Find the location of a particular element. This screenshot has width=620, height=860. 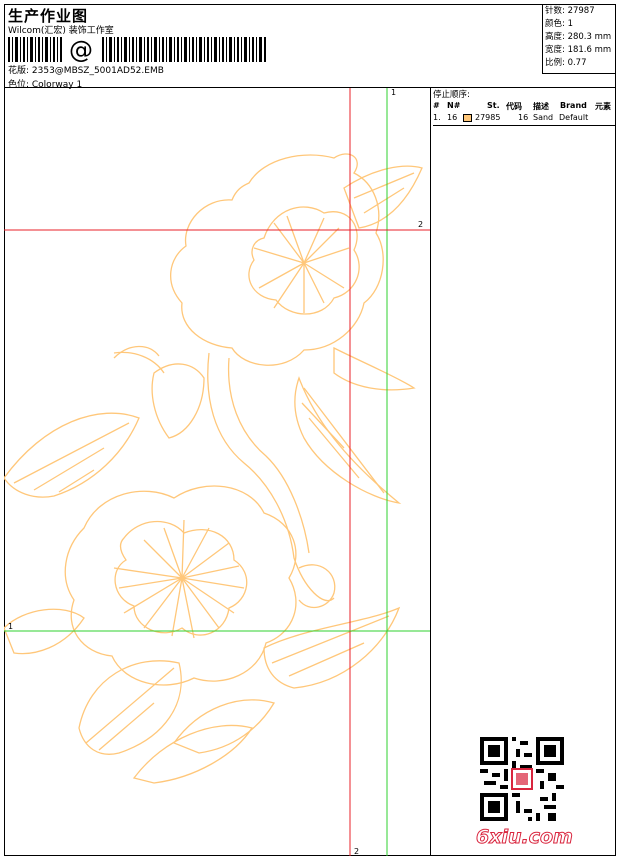

col-header-description: 描述 is located at coordinates (541, 106).